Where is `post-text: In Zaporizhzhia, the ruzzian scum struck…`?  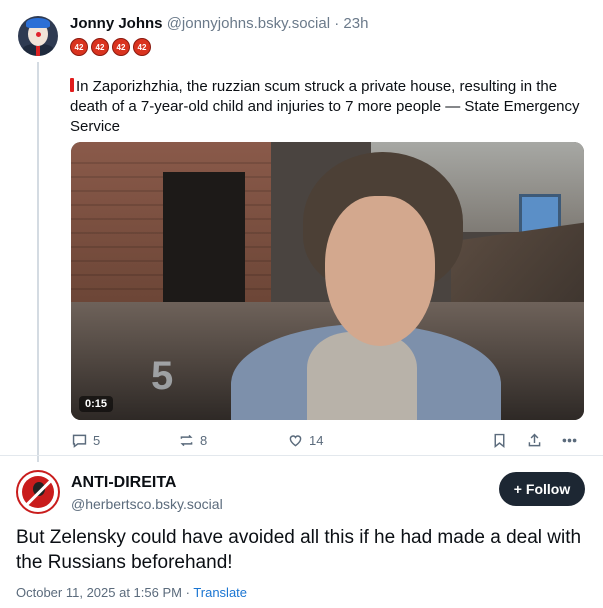 post-text: In Zaporizhzhia, the ruzzian scum struck… is located at coordinates (327, 107).